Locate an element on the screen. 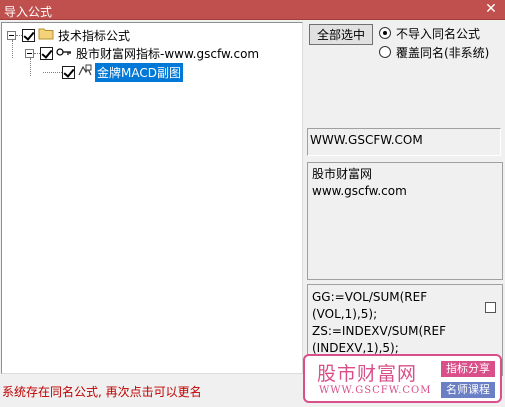 This screenshot has width=505, height=407. root-checkbox is located at coordinates (28, 35).